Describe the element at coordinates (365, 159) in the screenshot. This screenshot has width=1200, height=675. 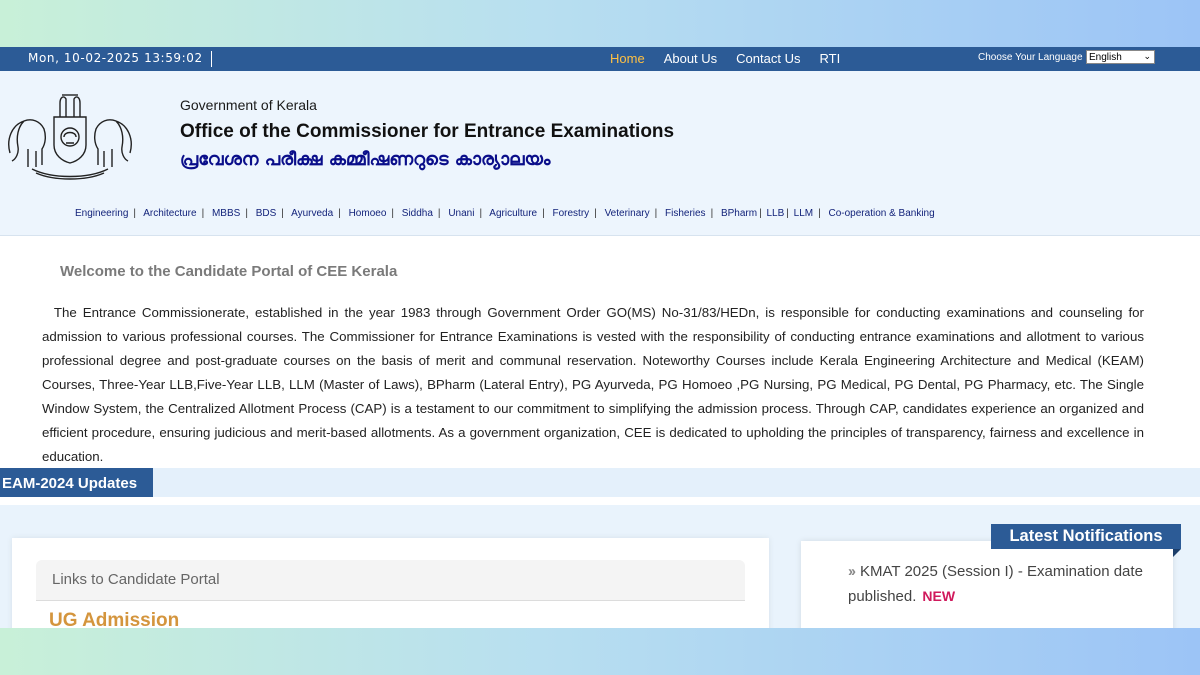
I see `office-title-malayalam: പ്രവേശന പരീക്ഷ കമ്മീഷണറുടെ കാര്യാലയം` at that location.